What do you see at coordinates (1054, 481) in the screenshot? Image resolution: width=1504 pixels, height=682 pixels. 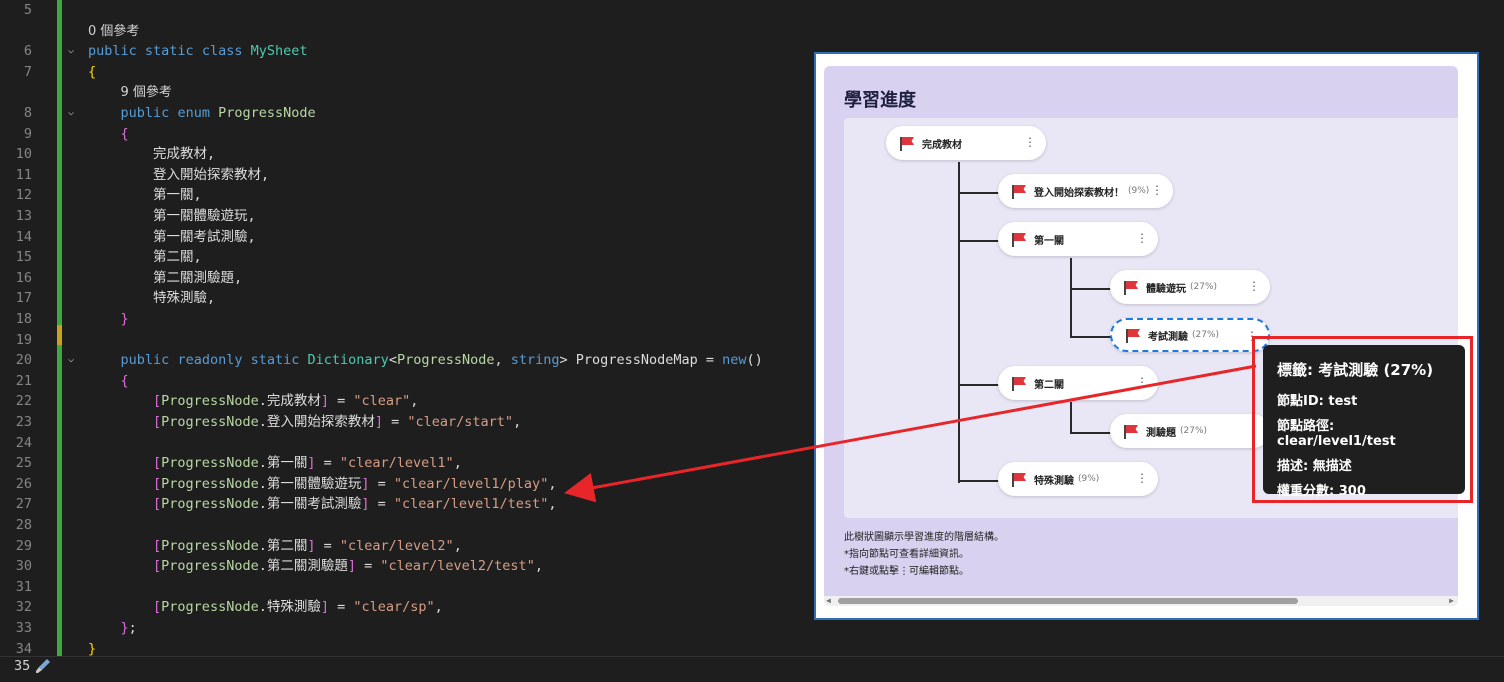 I see `node-label: 特殊測驗` at bounding box center [1054, 481].